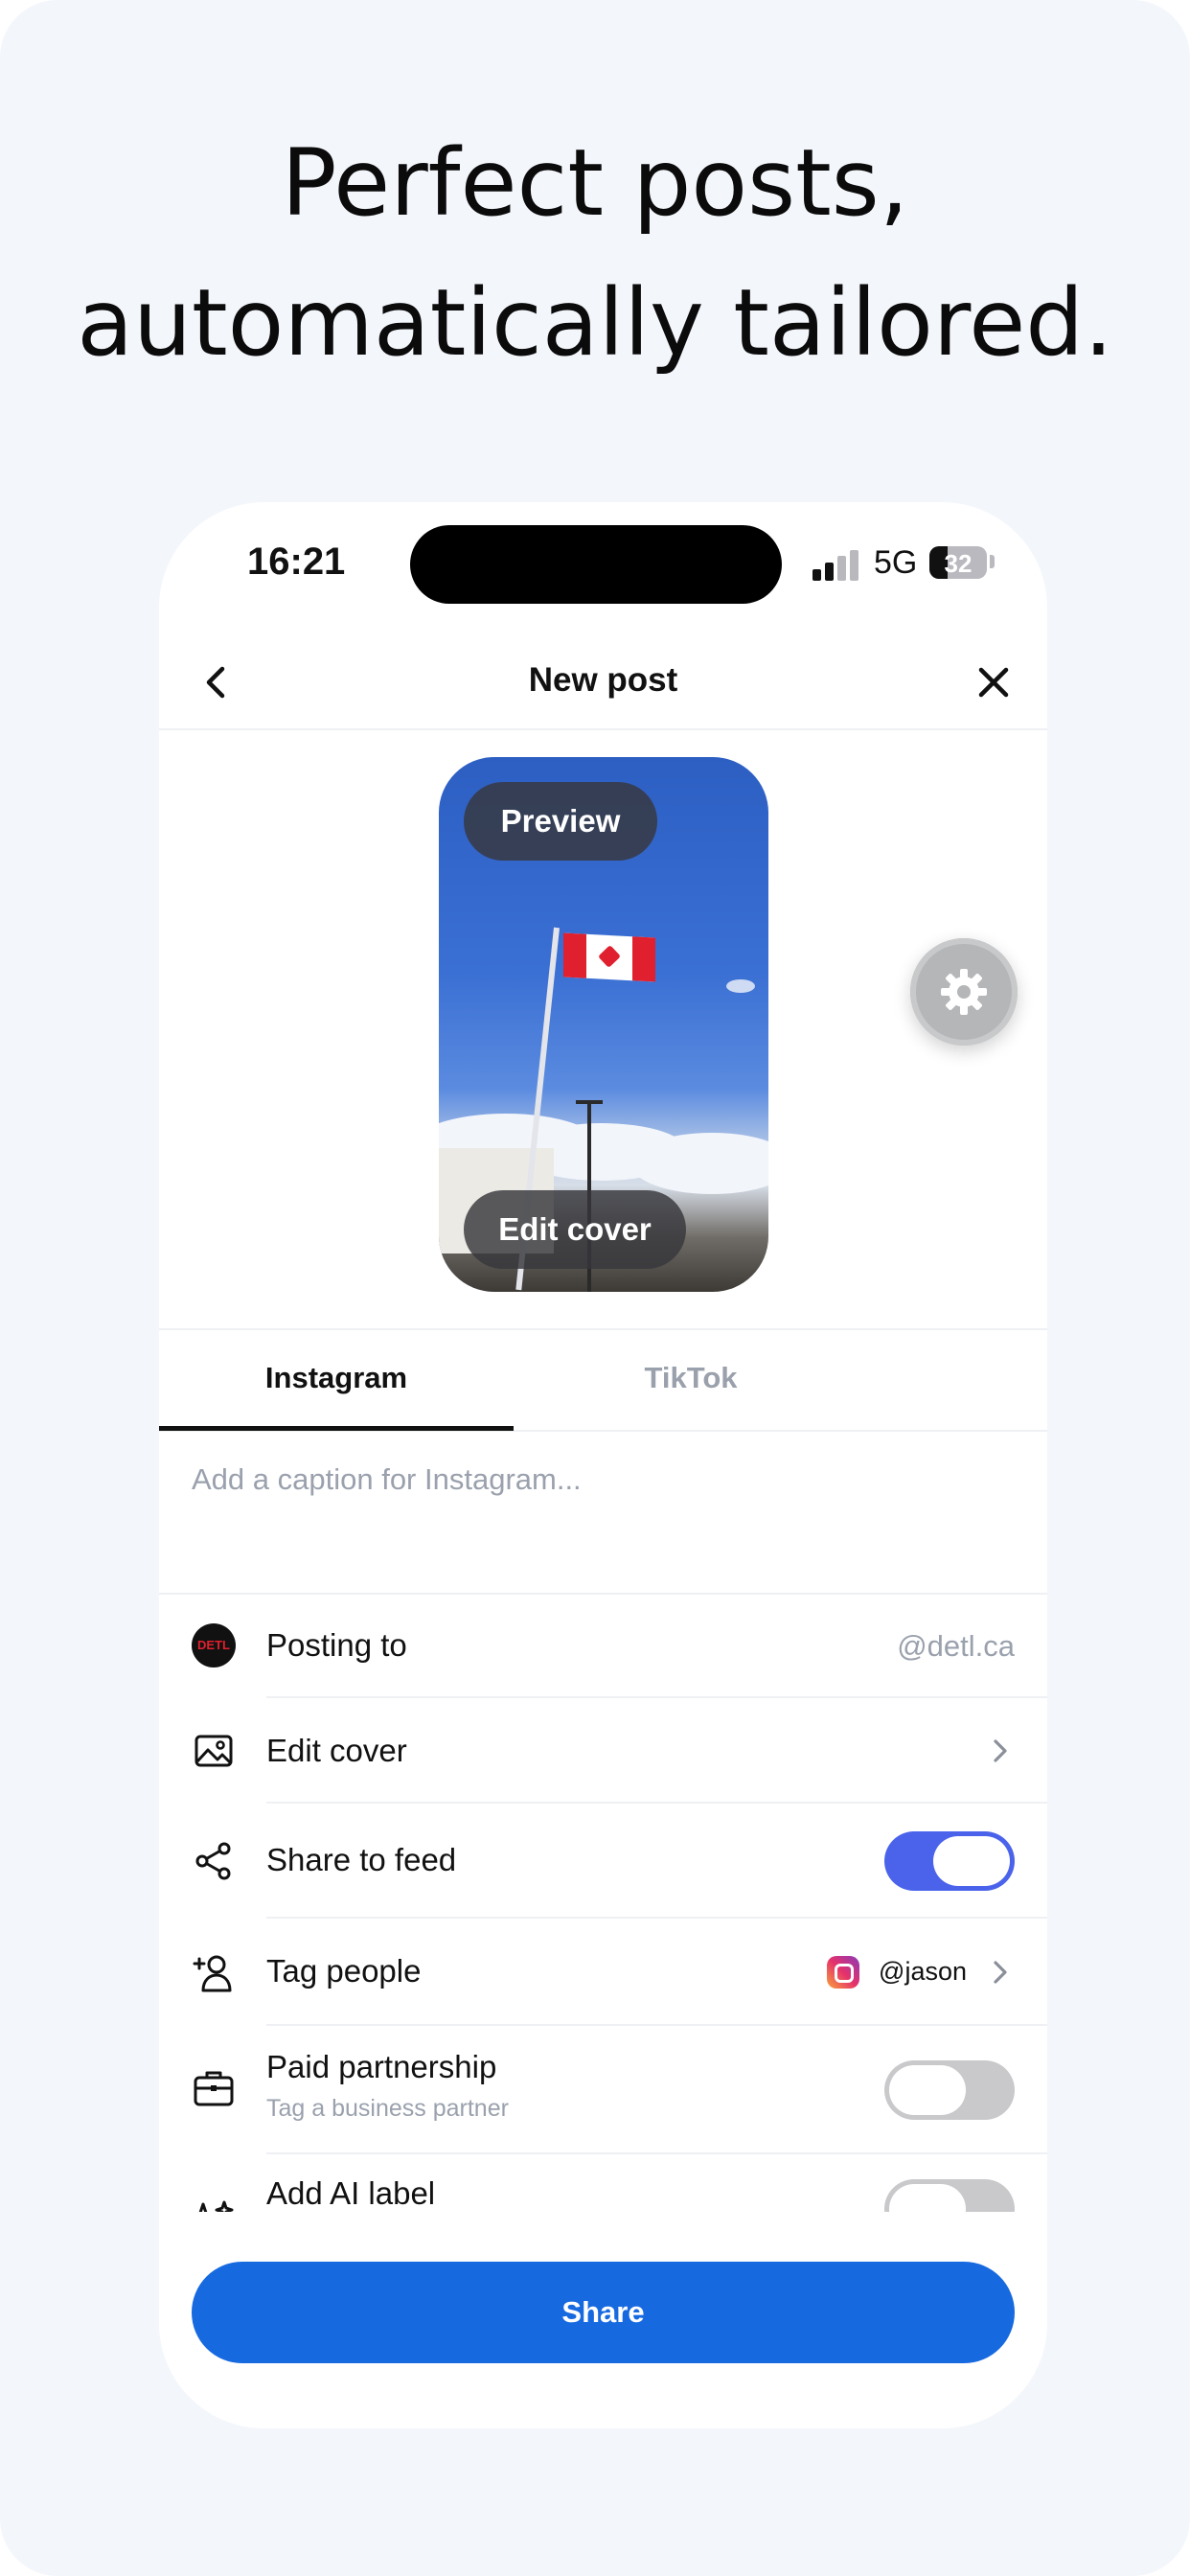 The image size is (1190, 2576). I want to click on signal-icon, so click(836, 565).